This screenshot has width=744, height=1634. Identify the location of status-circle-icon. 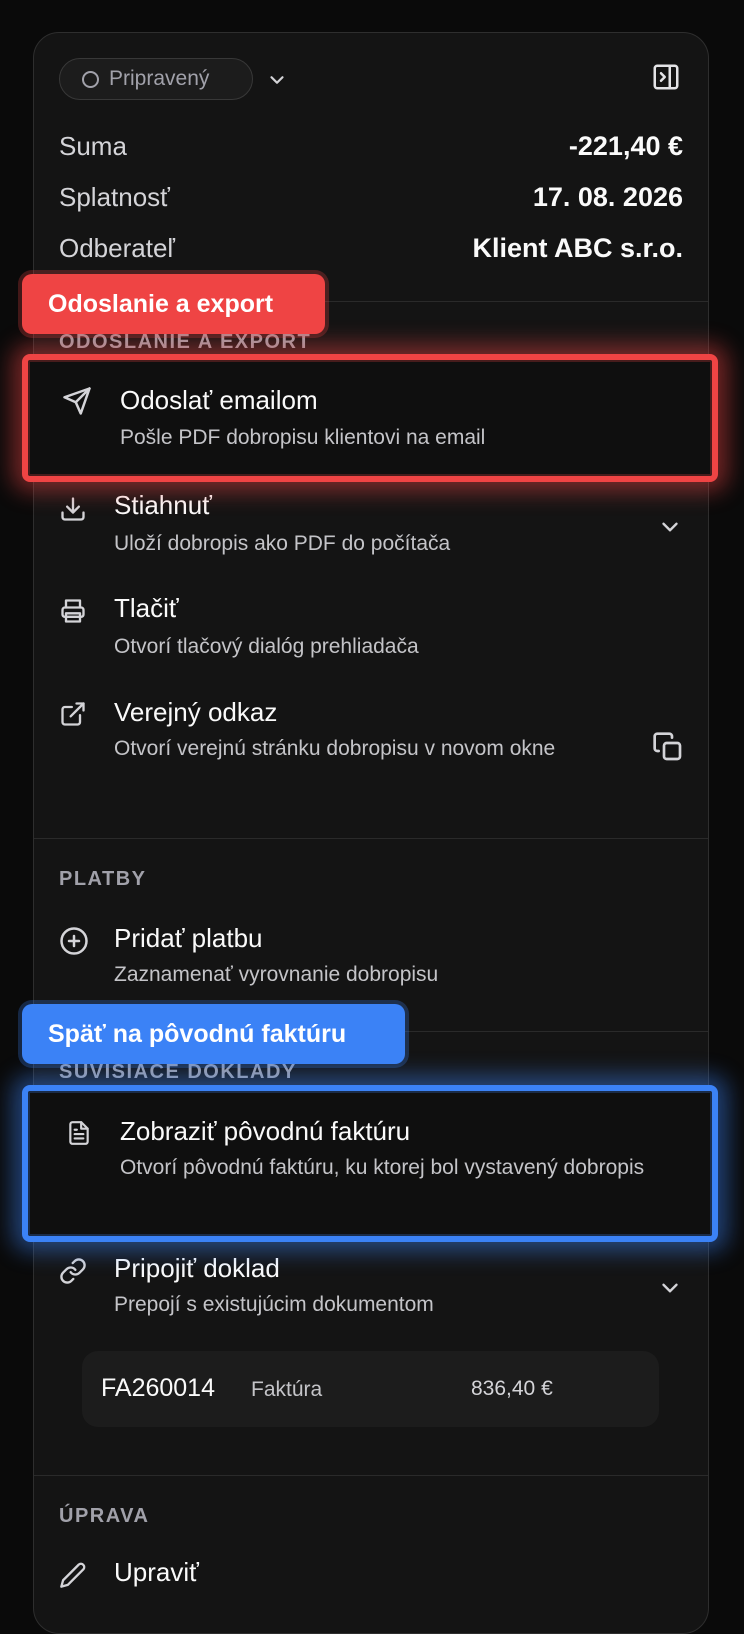
(90, 79).